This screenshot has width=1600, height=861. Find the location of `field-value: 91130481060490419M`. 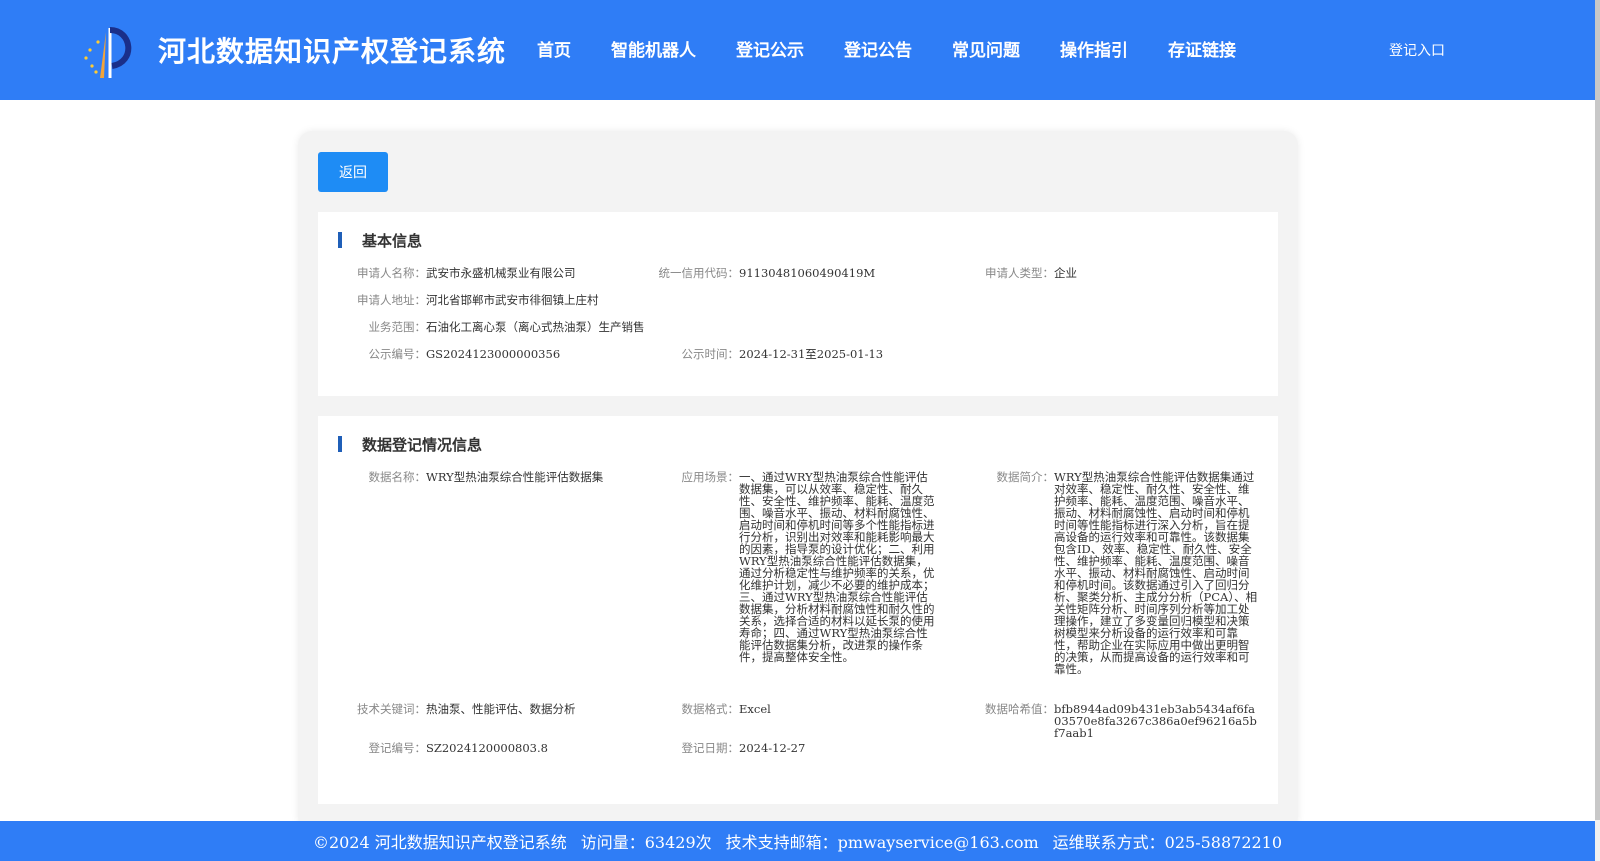

field-value: 91130481060490419M is located at coordinates (807, 273).